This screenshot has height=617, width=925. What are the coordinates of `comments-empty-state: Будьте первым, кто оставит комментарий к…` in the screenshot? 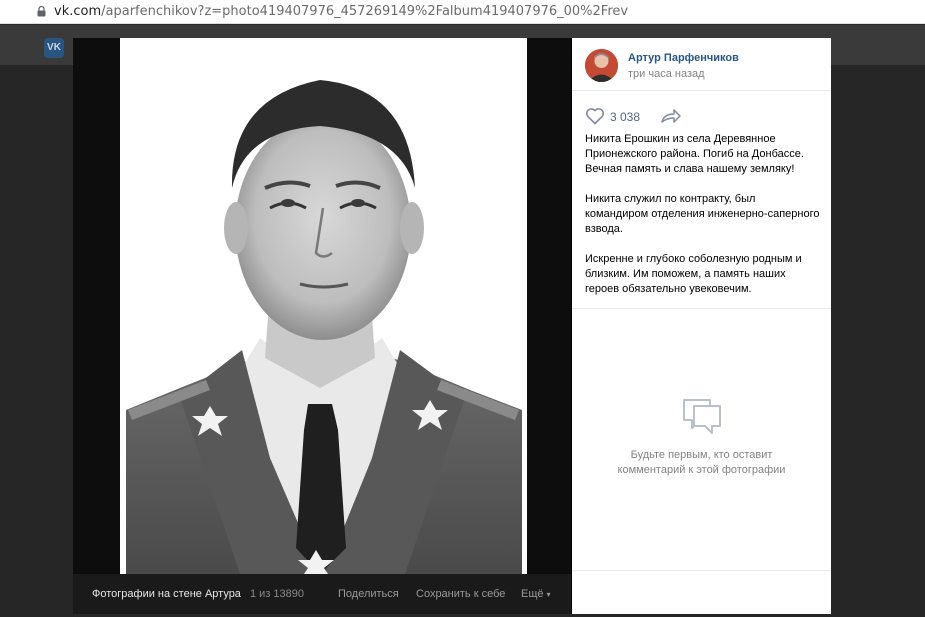 It's located at (701, 437).